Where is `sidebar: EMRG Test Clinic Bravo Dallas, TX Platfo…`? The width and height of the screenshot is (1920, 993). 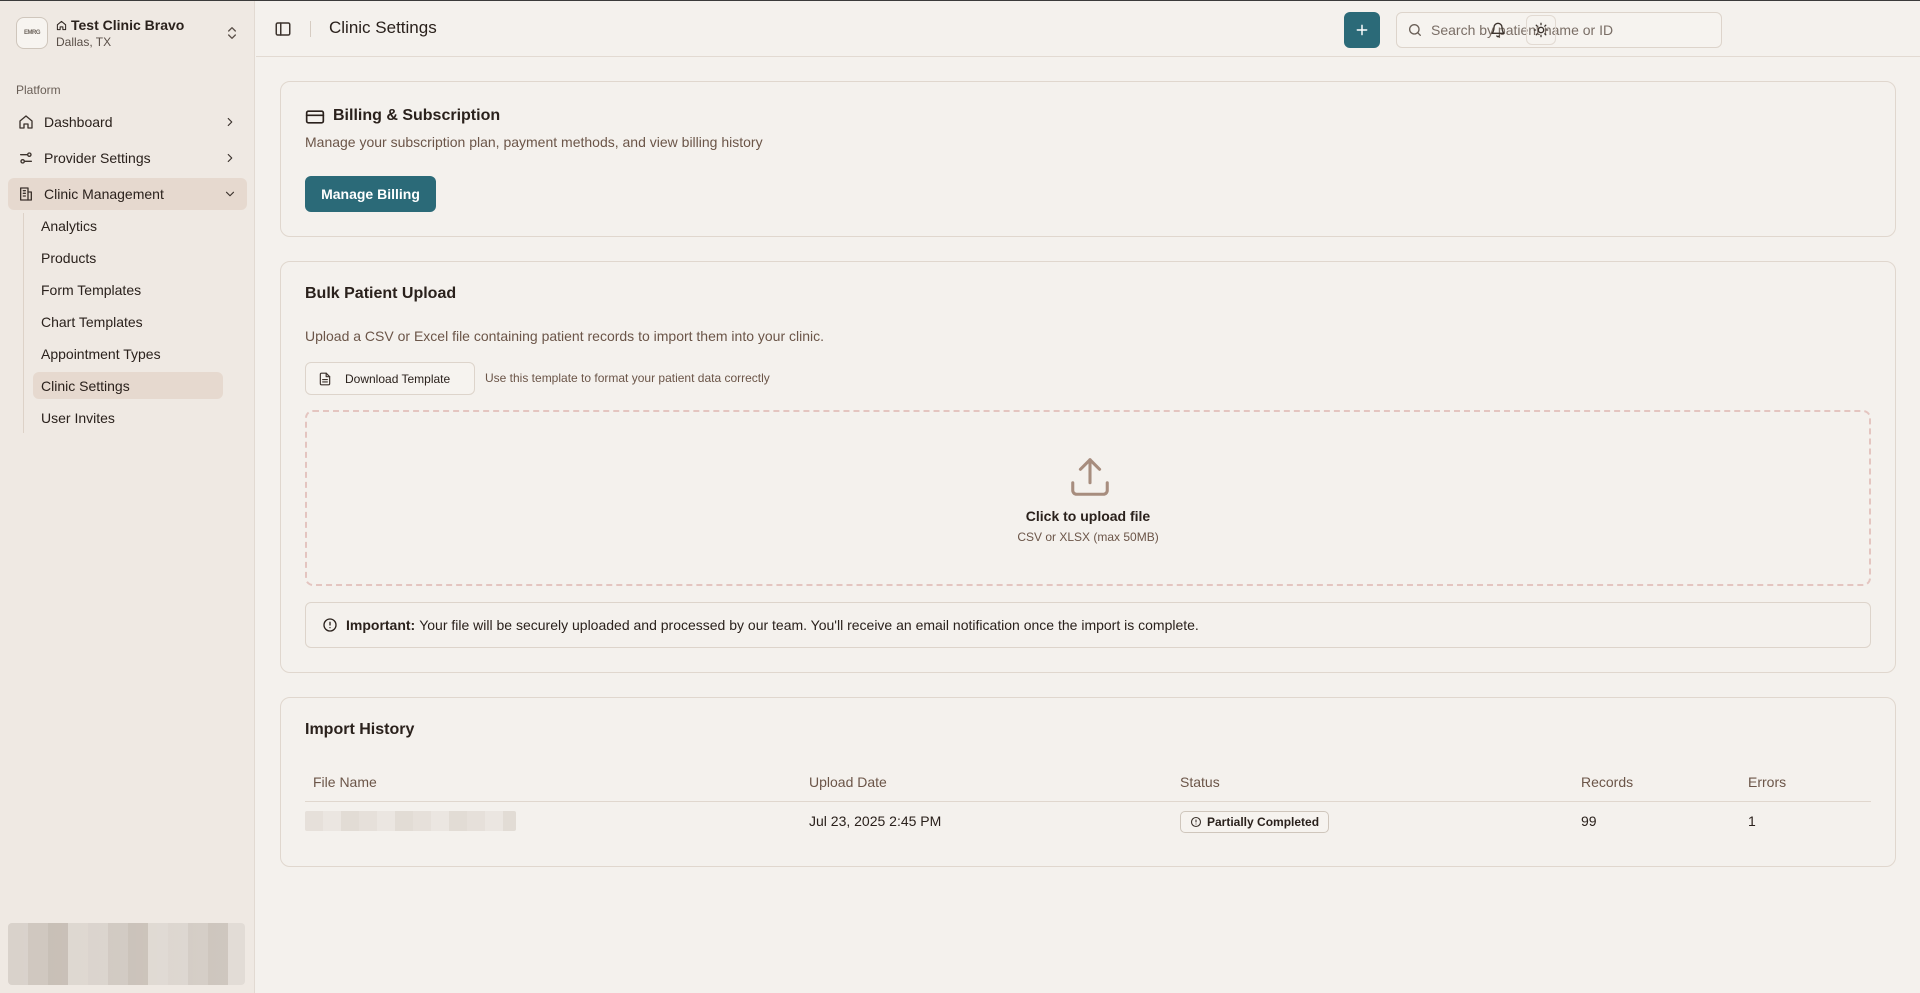 sidebar: EMRG Test Clinic Bravo Dallas, TX Platfo… is located at coordinates (127, 497).